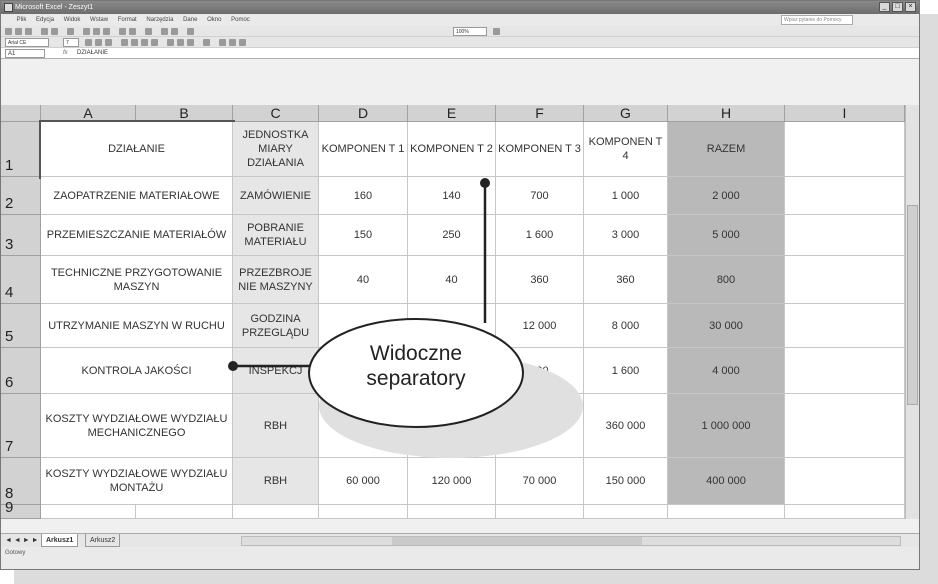 The image size is (938, 584). Describe the element at coordinates (726, 149) in the screenshot. I see `header-cell-h: RAZEM` at that location.